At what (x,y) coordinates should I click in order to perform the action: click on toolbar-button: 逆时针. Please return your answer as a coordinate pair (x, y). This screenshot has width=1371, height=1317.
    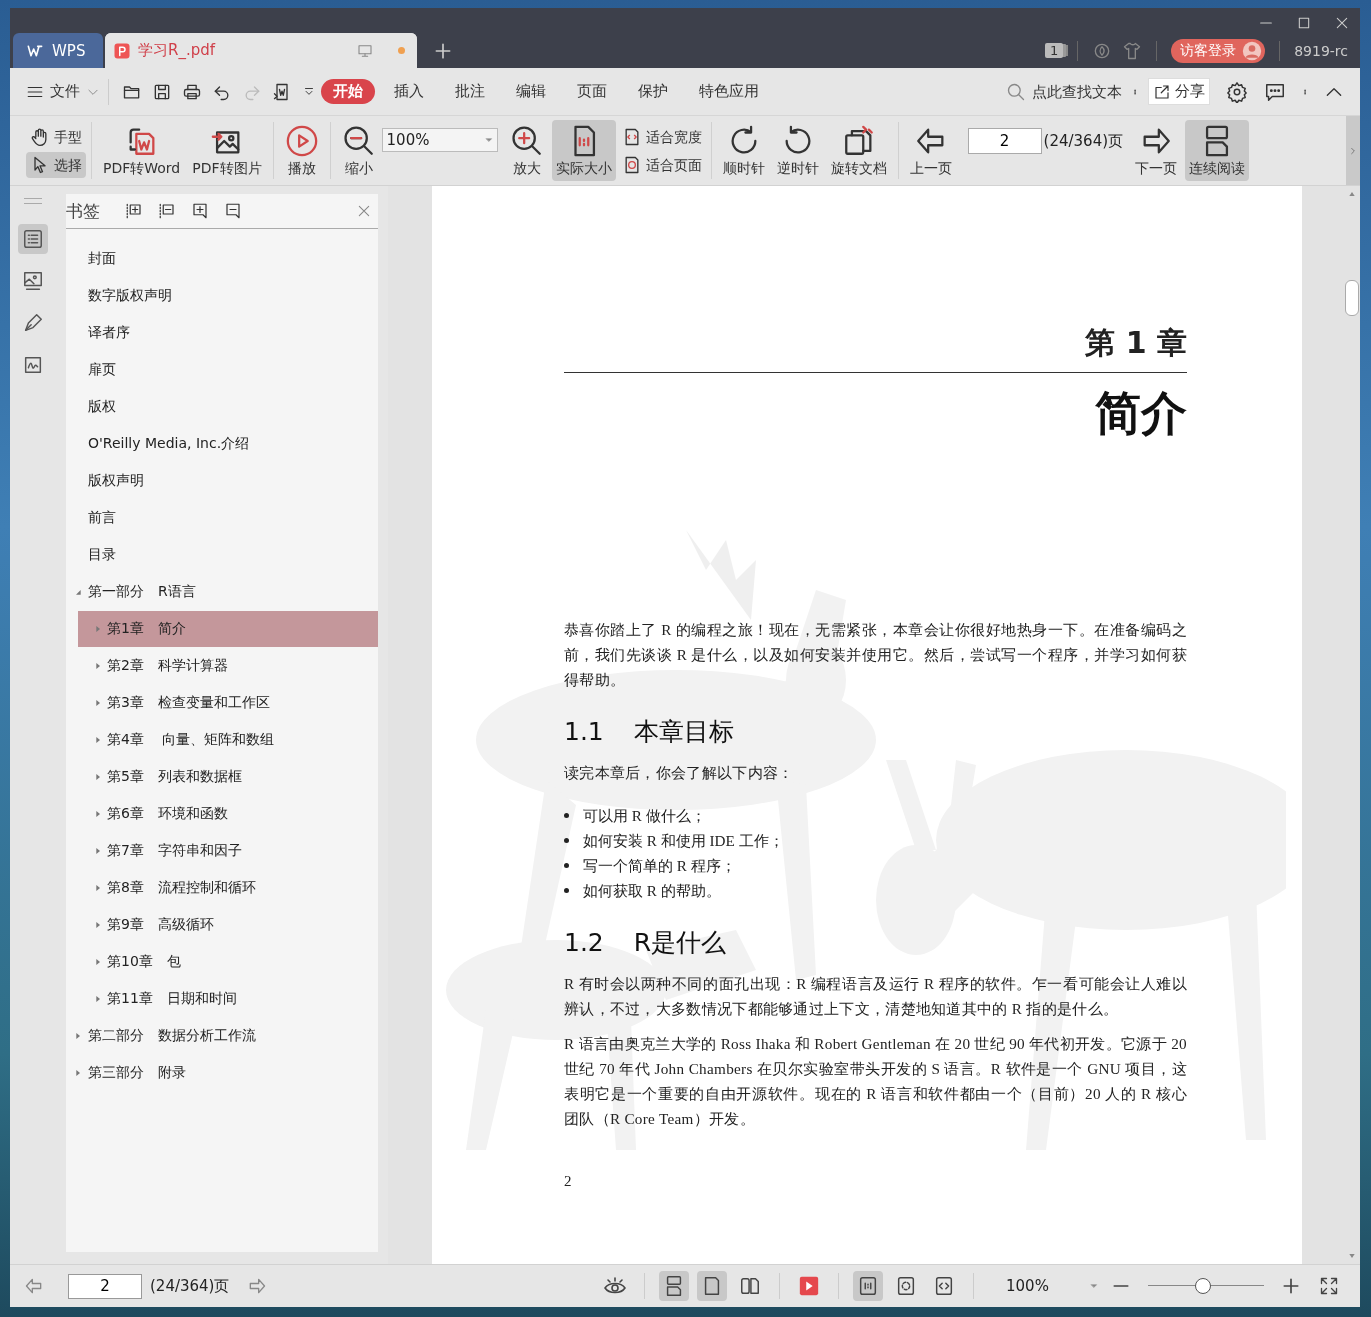
    Looking at the image, I should click on (797, 150).